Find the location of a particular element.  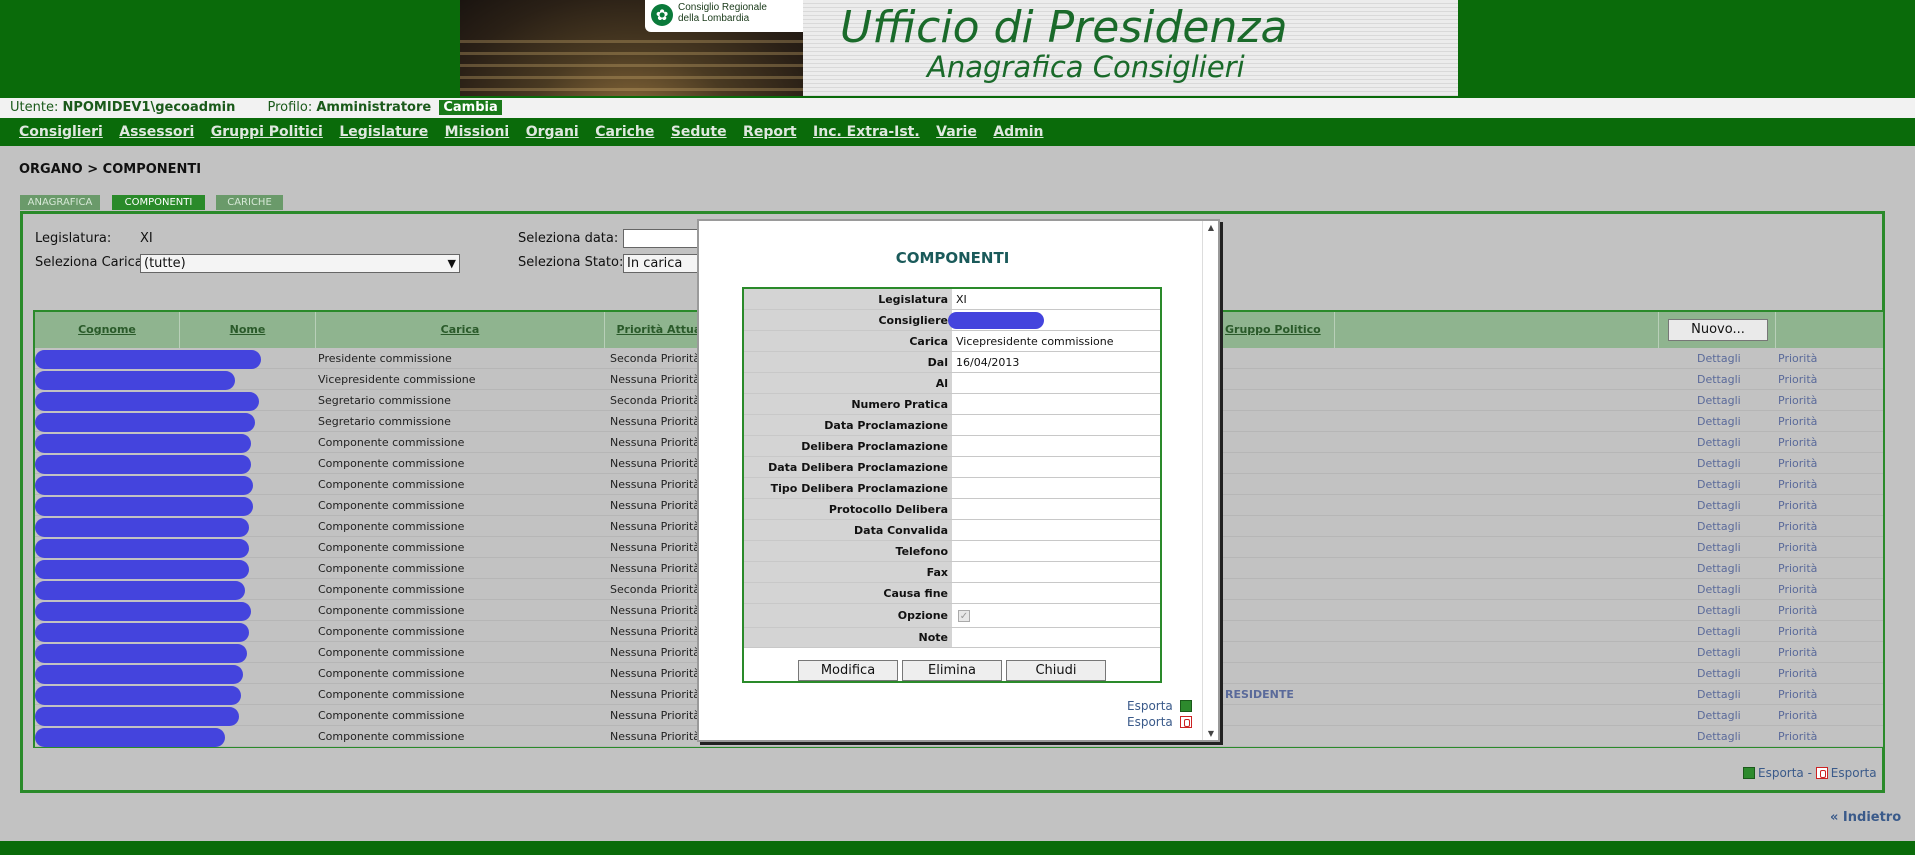

breadcrumb: ORGANO > COMPONENTI is located at coordinates (110, 169).